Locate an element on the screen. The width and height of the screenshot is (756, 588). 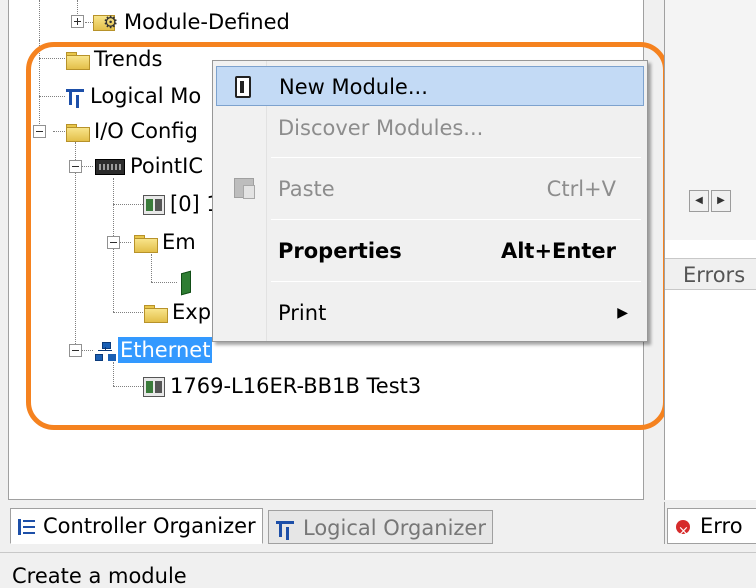
tab-errors: Erro is located at coordinates (711, 528).